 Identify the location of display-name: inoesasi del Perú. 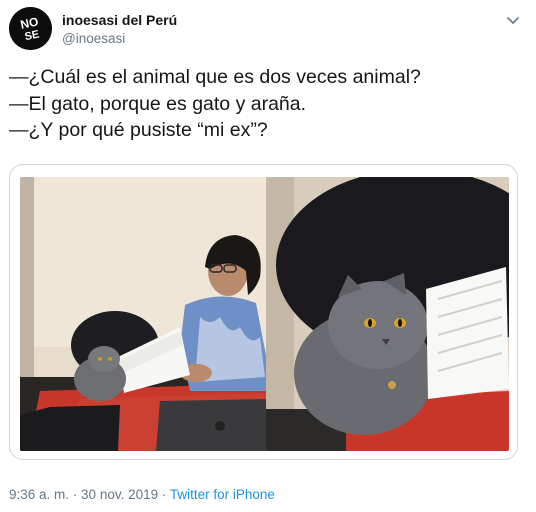
(119, 20).